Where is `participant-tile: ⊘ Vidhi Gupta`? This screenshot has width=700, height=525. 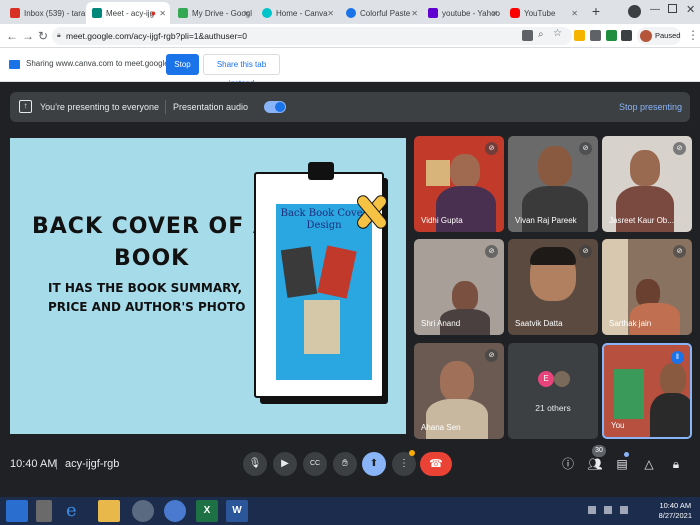
participant-tile: ⊘ Vidhi Gupta is located at coordinates (459, 184).